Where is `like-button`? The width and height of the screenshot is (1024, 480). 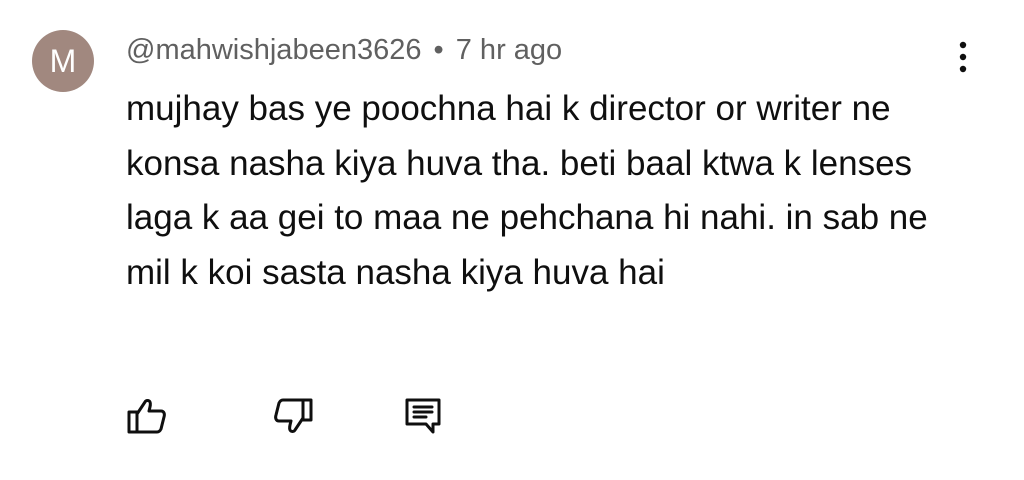
like-button is located at coordinates (148, 416).